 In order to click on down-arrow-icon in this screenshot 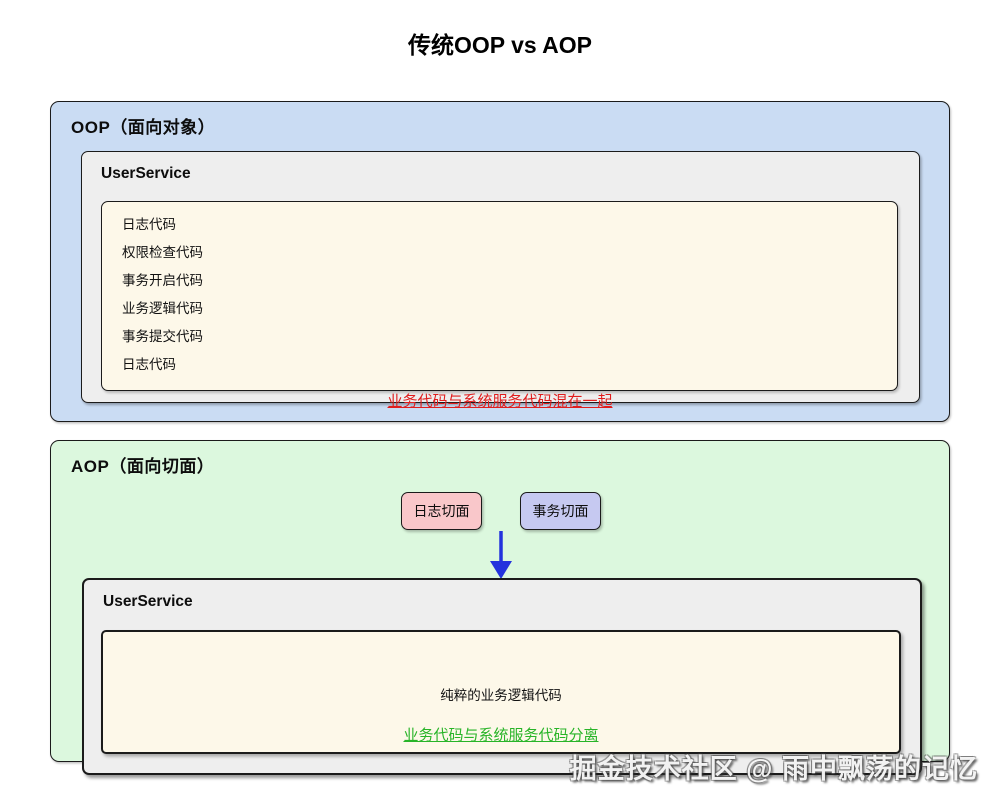, I will do `click(501, 555)`.